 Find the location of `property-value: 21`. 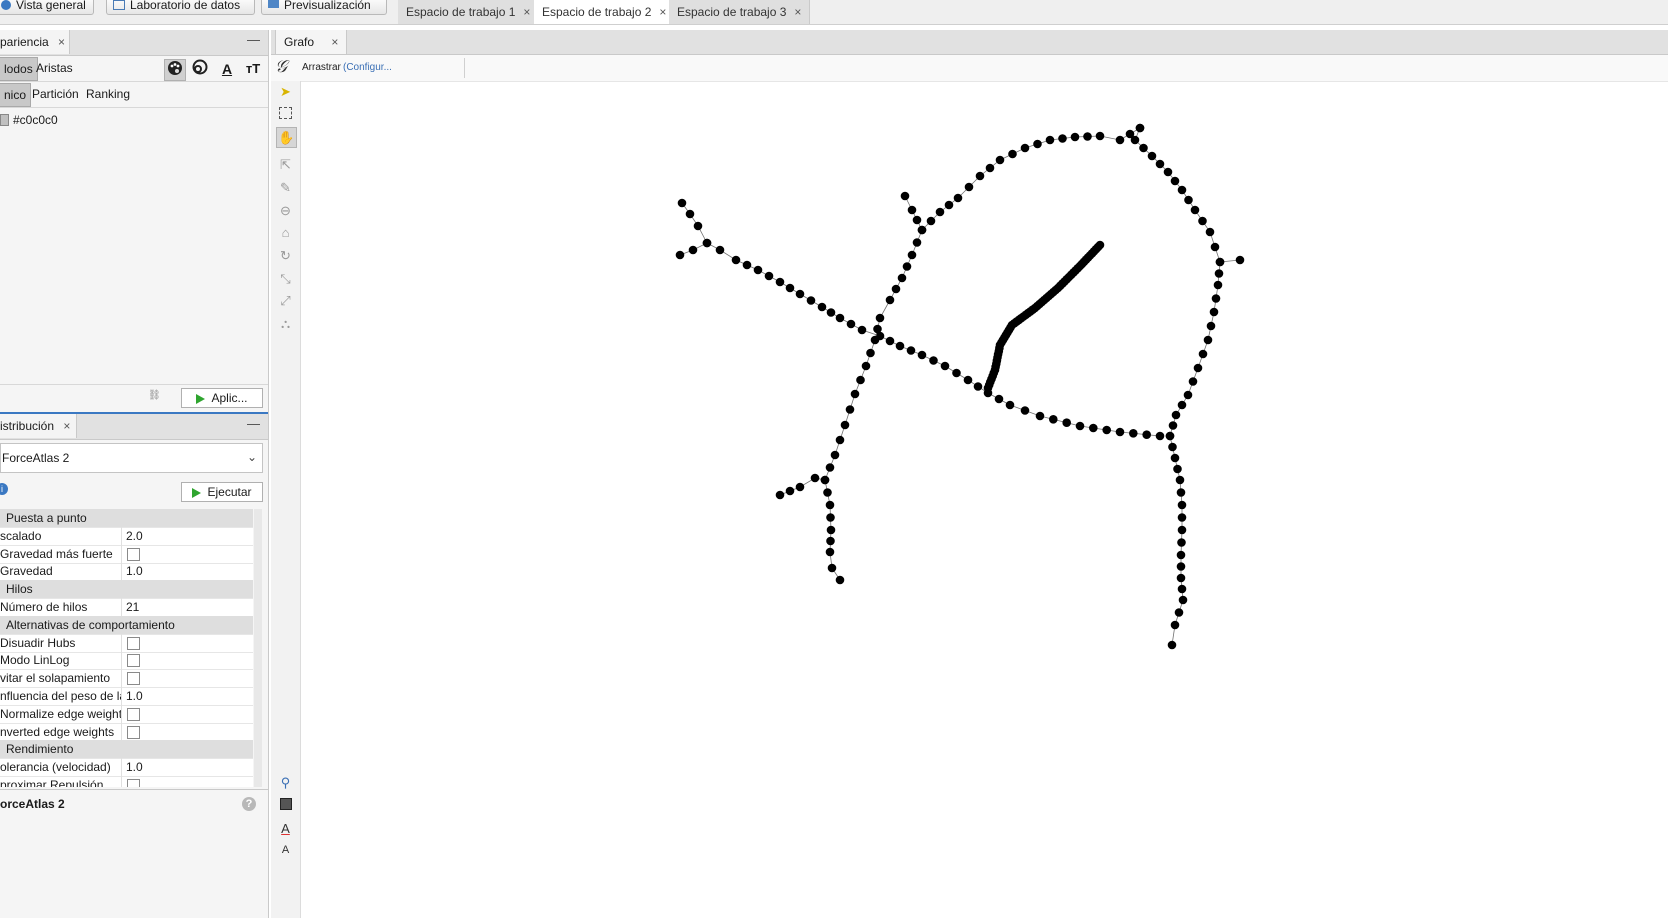

property-value: 21 is located at coordinates (132, 607).